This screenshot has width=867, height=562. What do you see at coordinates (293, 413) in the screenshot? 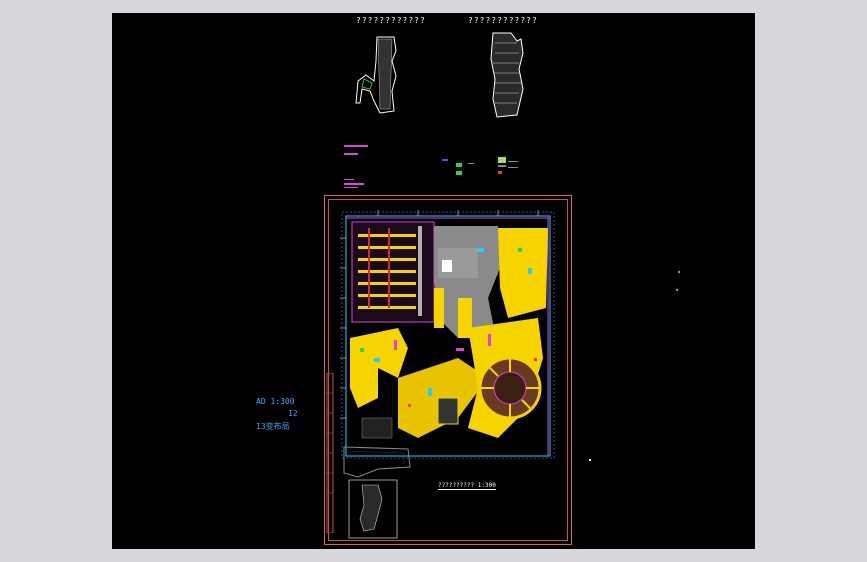
I see `annotation-number: 12` at bounding box center [293, 413].